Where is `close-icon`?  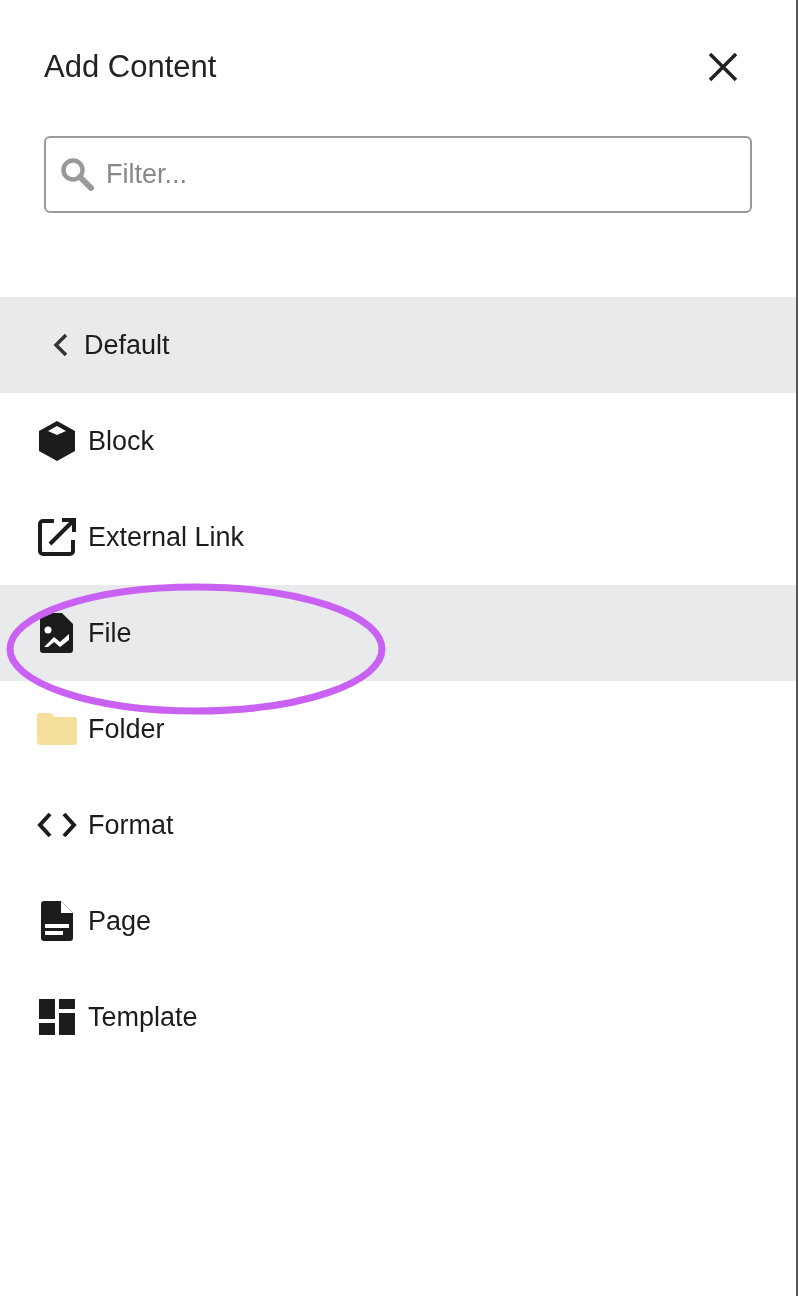
close-icon is located at coordinates (723, 67).